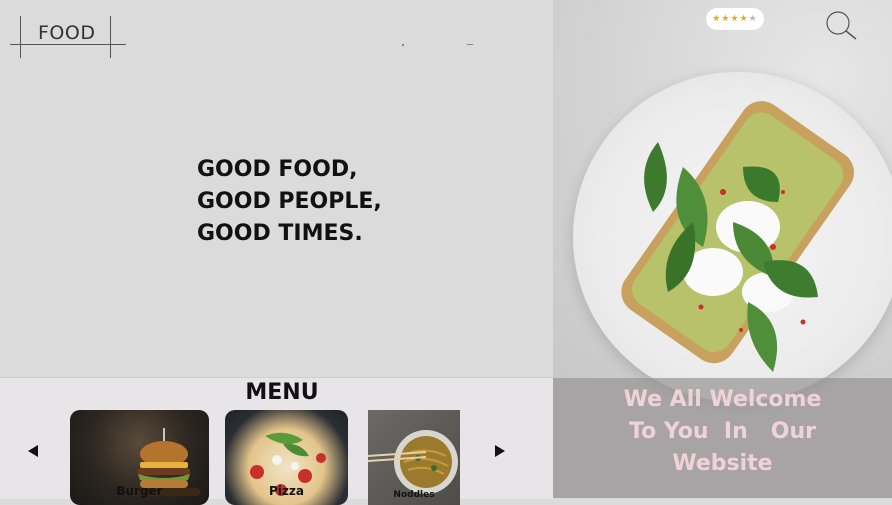 The height and width of the screenshot is (505, 892). Describe the element at coordinates (470, 44) in the screenshot. I see `decor-dash` at that location.